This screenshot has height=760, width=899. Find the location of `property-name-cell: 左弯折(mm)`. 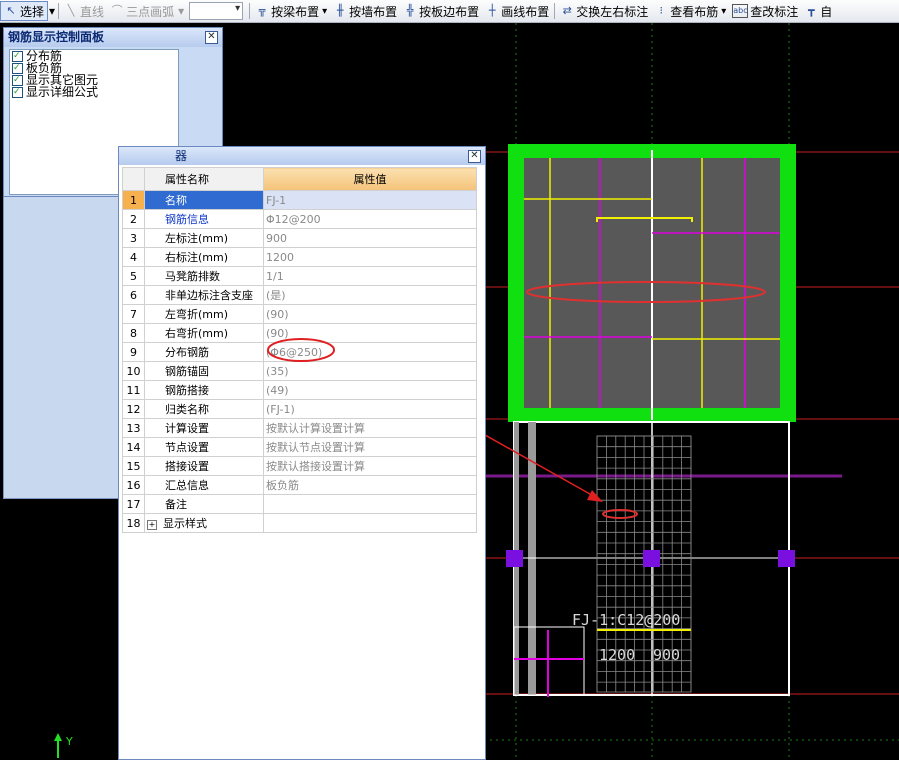

property-name-cell: 左弯折(mm) is located at coordinates (204, 314).